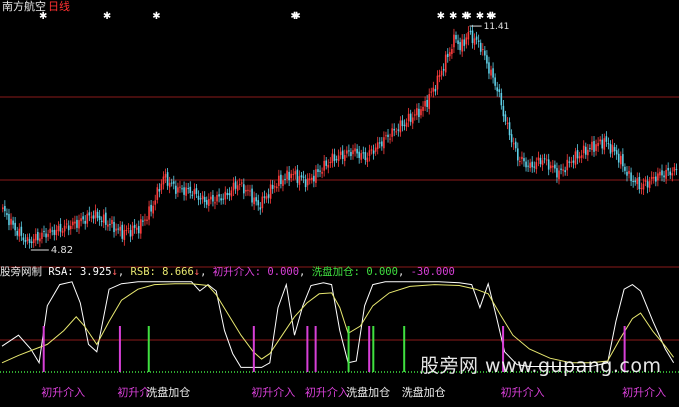  Describe the element at coordinates (95, 272) in the screenshot. I see `rsa-value: 3.925` at that location.